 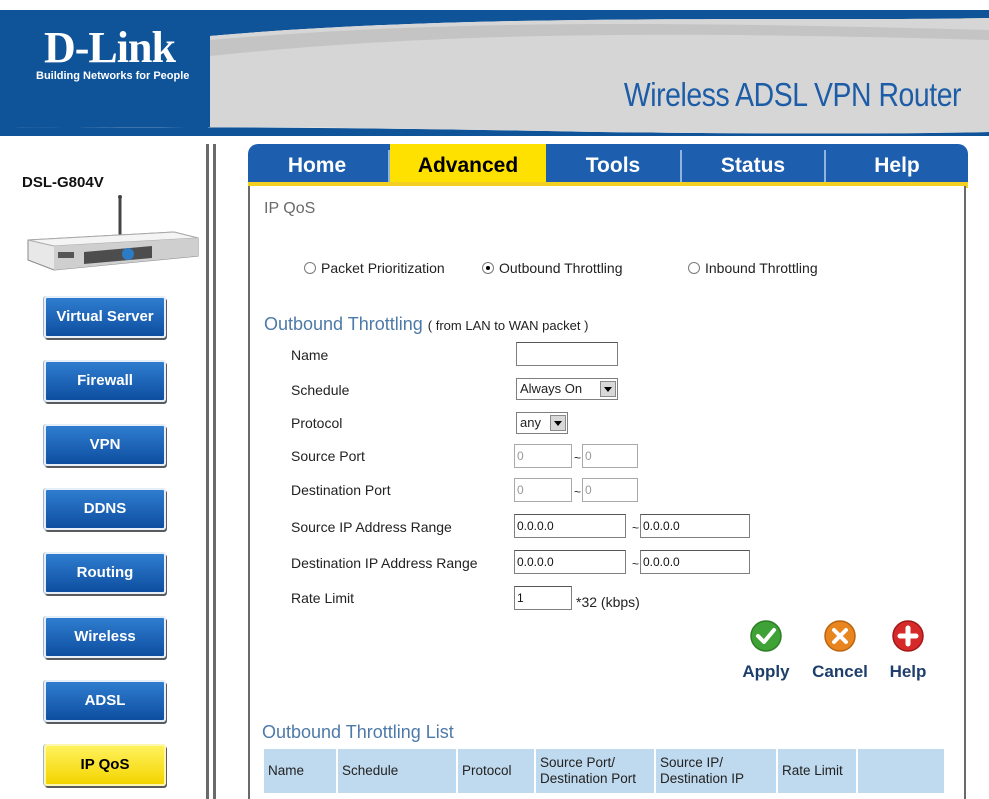 I want to click on apply-label: Apply, so click(x=766, y=671).